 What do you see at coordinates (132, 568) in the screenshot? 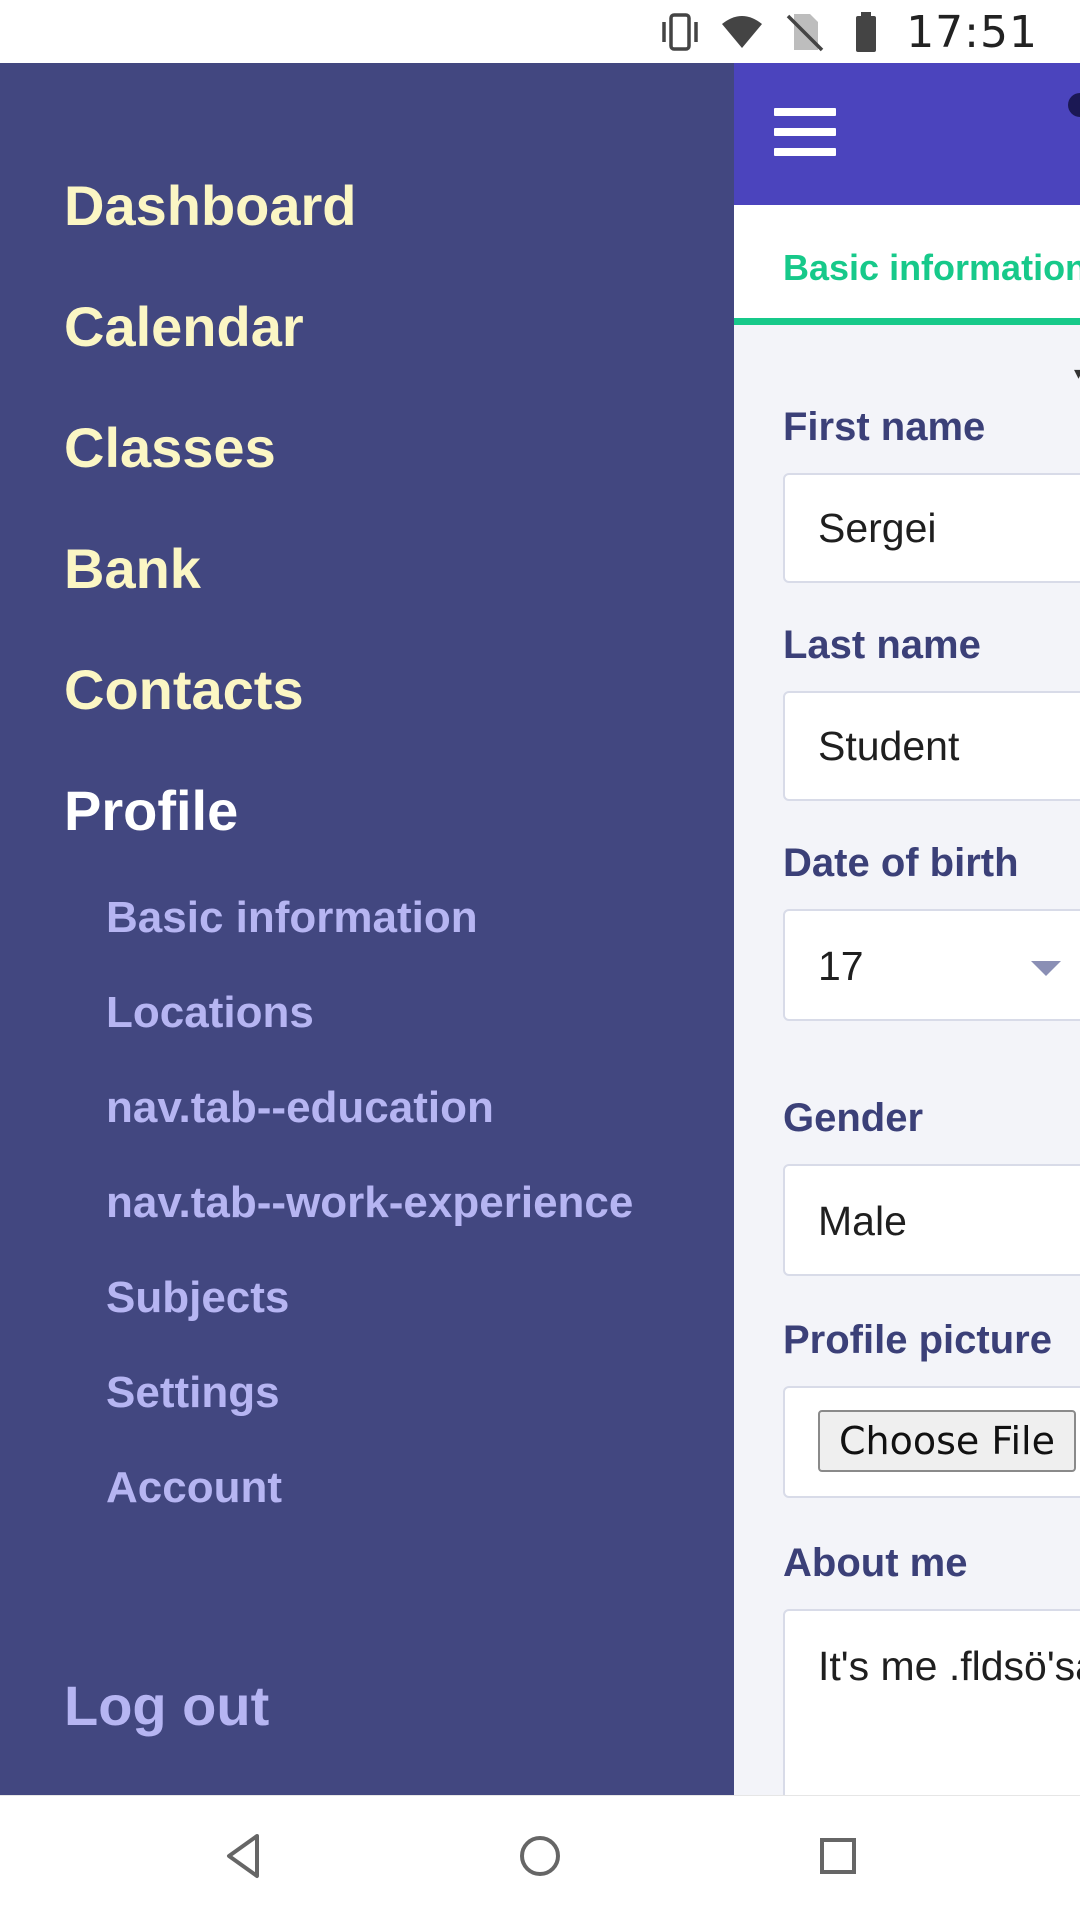
I see `nav-item-bank: Bank` at bounding box center [132, 568].